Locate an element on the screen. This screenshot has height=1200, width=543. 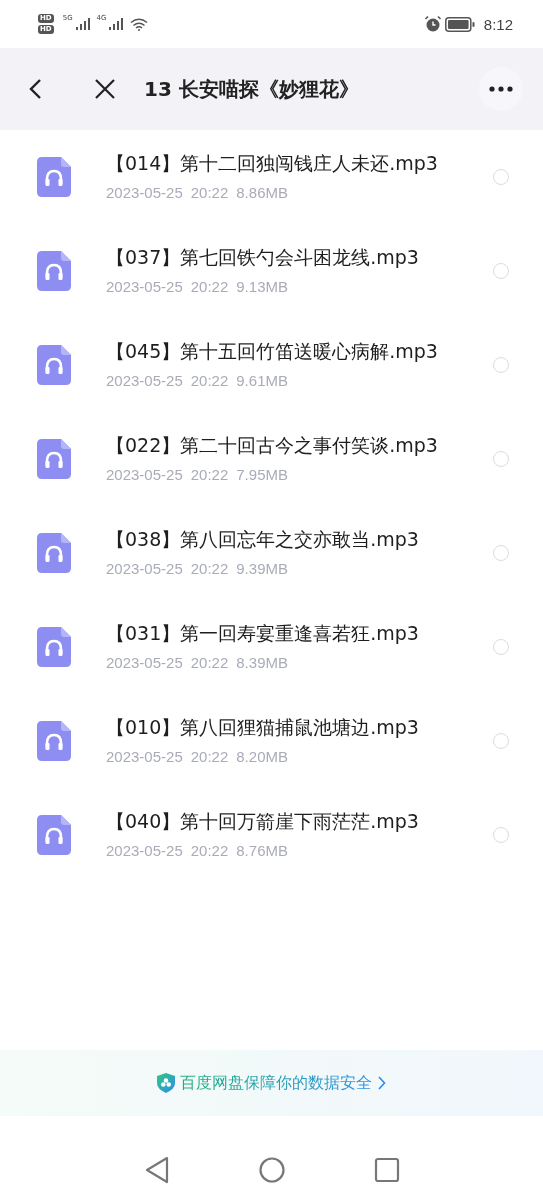
file-size: 9.61MB is located at coordinates (262, 381).